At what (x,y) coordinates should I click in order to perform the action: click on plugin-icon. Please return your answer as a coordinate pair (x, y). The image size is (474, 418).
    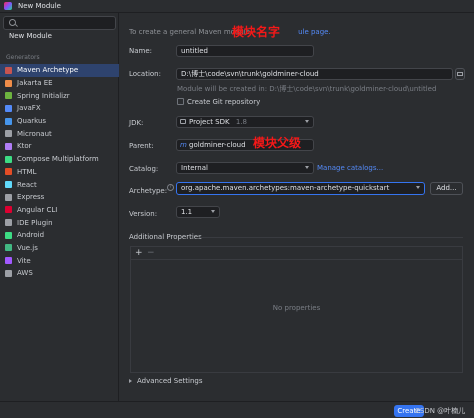
    Looking at the image, I should click on (8, 223).